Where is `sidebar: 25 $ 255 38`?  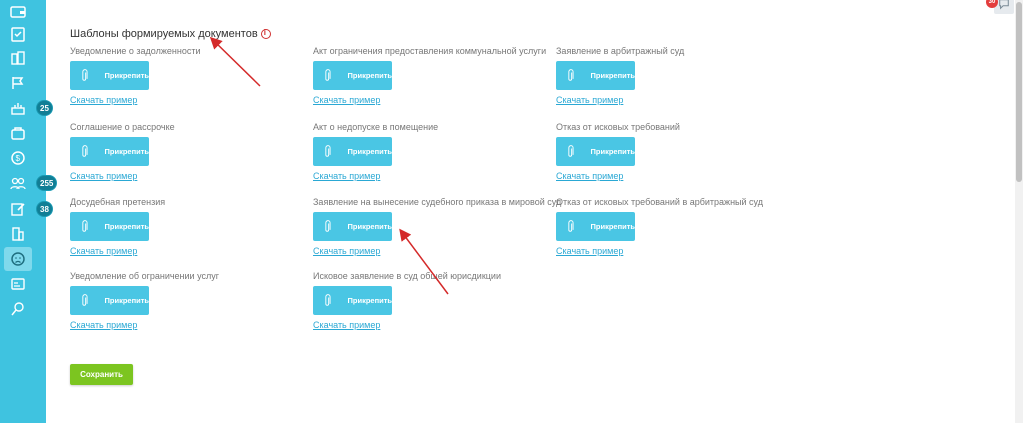
sidebar: 25 $ 255 38 is located at coordinates (29, 211).